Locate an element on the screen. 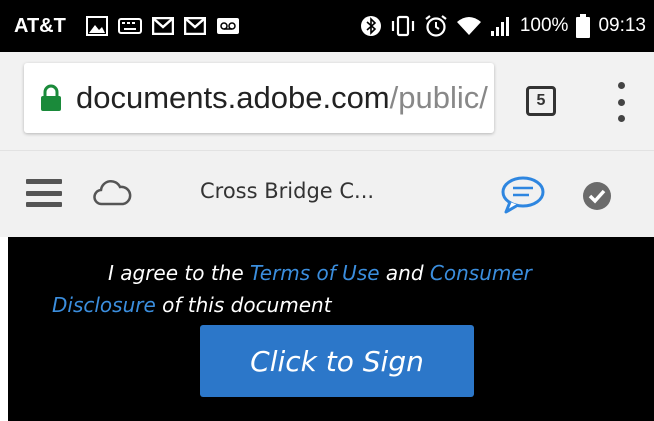 The image size is (654, 421). click-to-sign-button: Click to Sign is located at coordinates (337, 361).